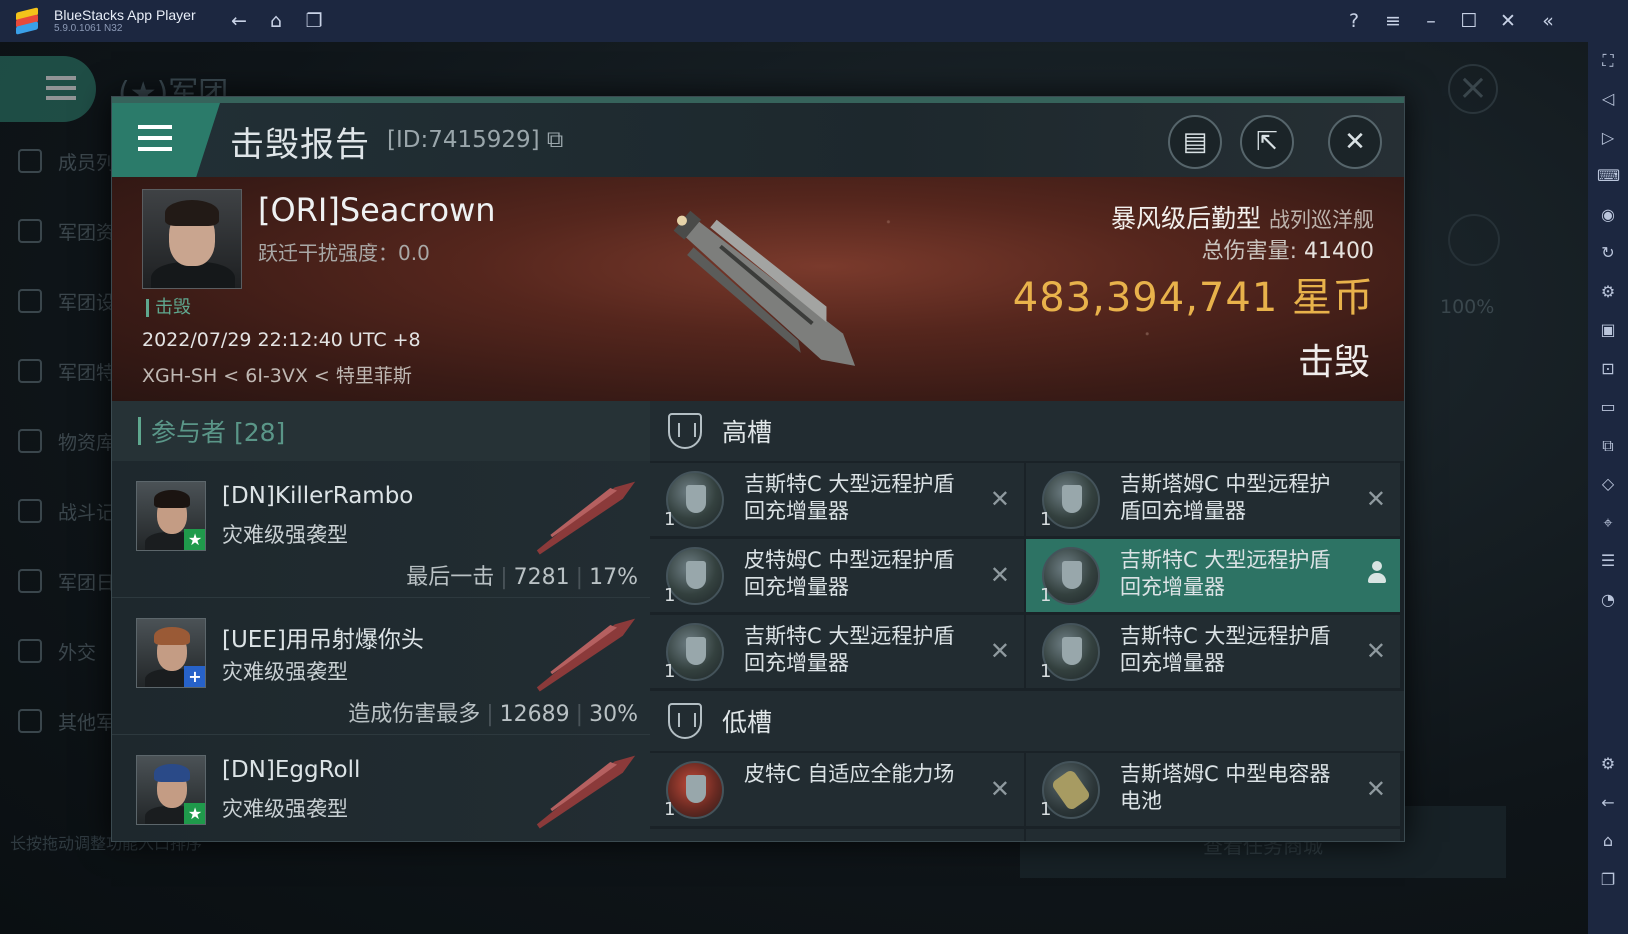 The width and height of the screenshot is (1628, 934). I want to click on menu-icon: ≡, so click(1393, 21).